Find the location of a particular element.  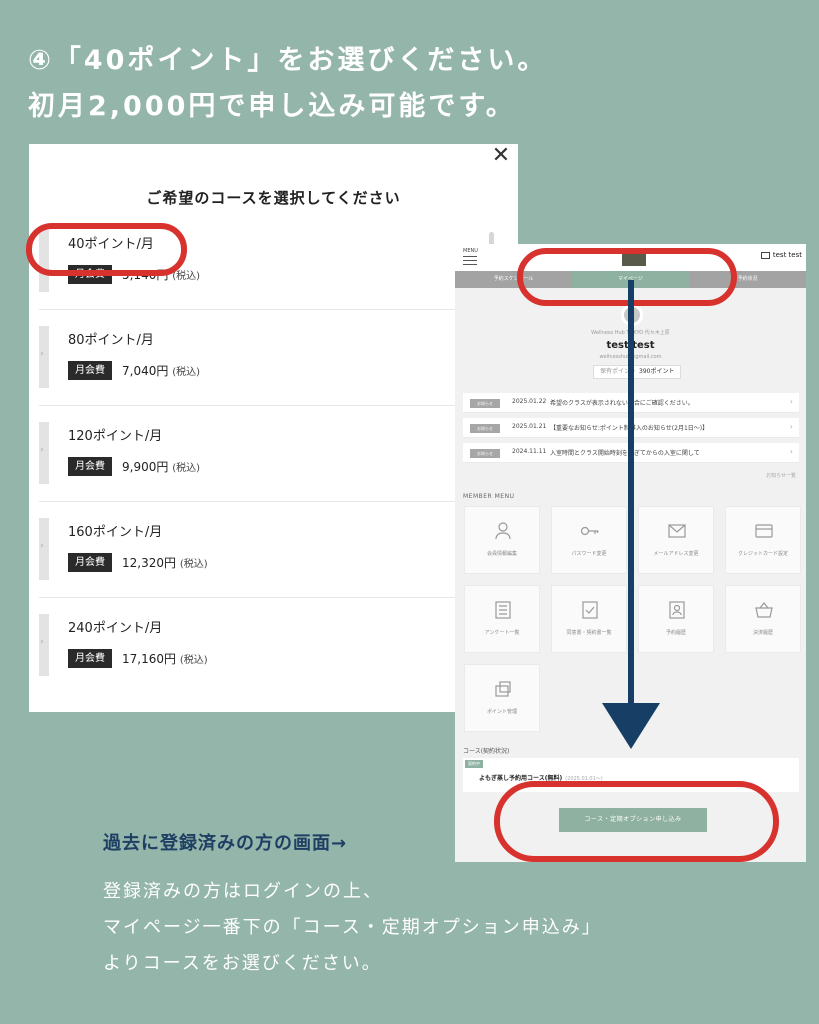

tile-agreements: 同意書・契約書一覧 is located at coordinates (589, 619).